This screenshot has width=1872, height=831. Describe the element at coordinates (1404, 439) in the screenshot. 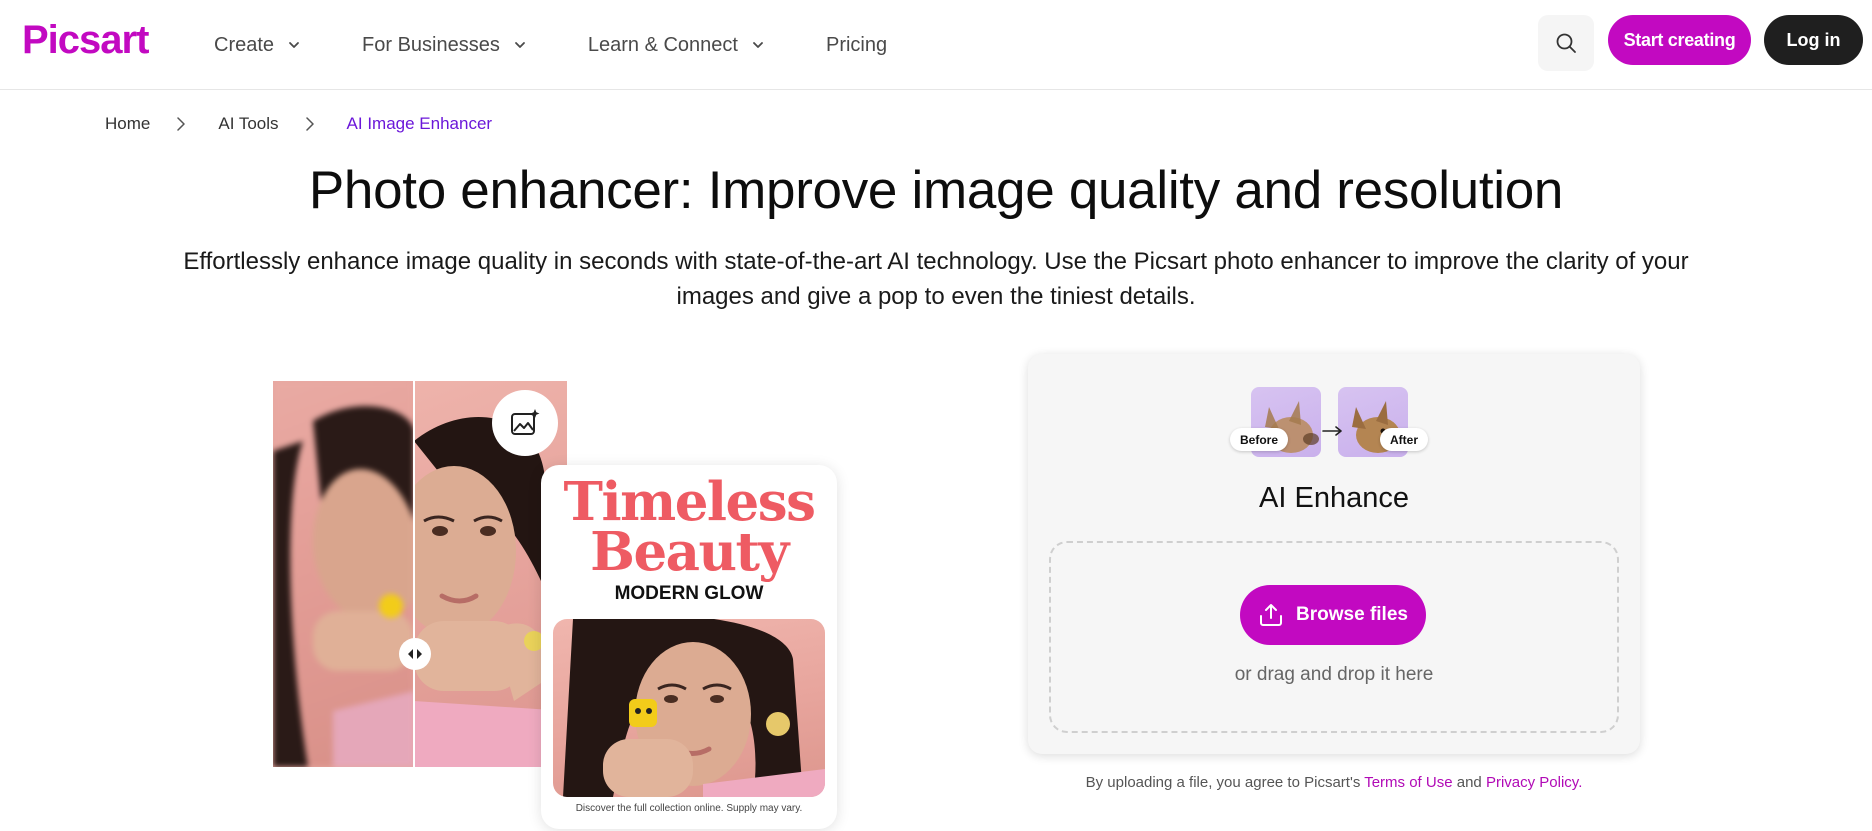

I see `after-tag: After` at that location.